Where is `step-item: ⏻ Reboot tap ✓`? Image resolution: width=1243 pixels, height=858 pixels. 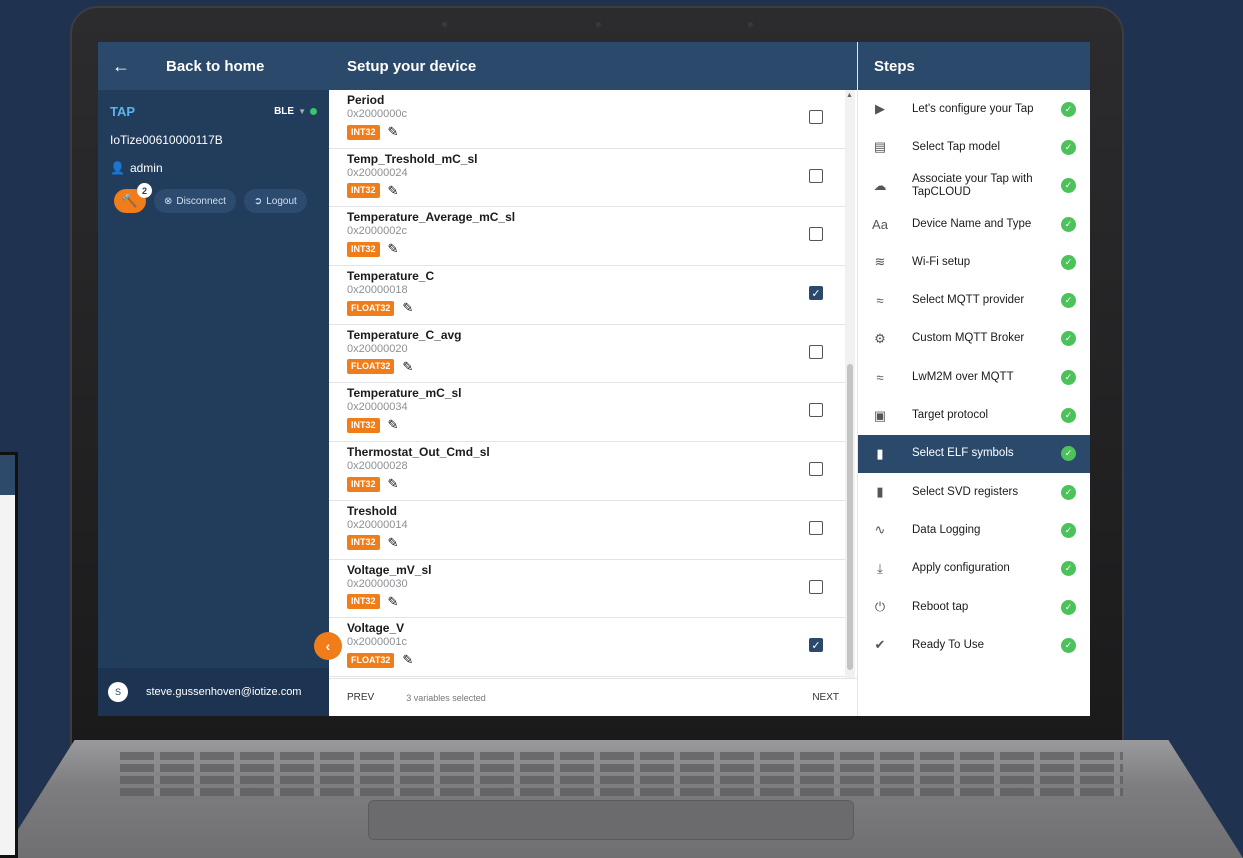 step-item: ⏻ Reboot tap ✓ is located at coordinates (974, 607).